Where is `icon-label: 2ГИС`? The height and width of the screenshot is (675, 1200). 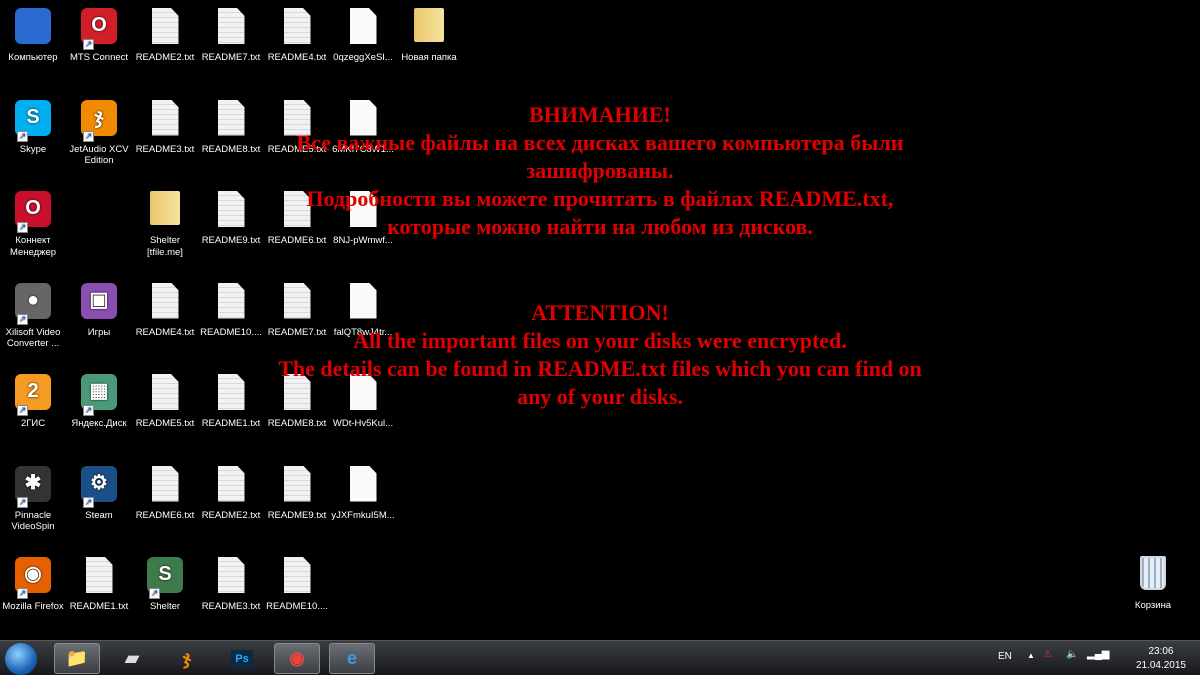 icon-label: 2ГИС is located at coordinates (33, 423).